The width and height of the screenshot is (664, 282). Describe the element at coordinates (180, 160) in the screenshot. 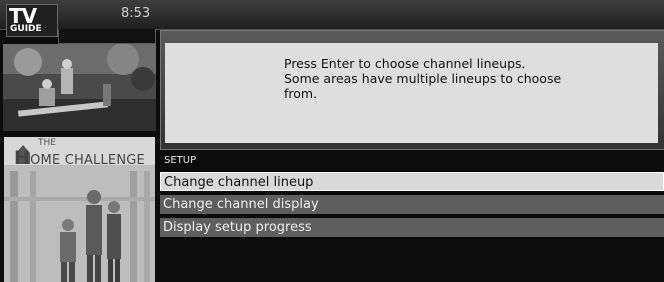

I see `setup-heading: SETUP` at that location.